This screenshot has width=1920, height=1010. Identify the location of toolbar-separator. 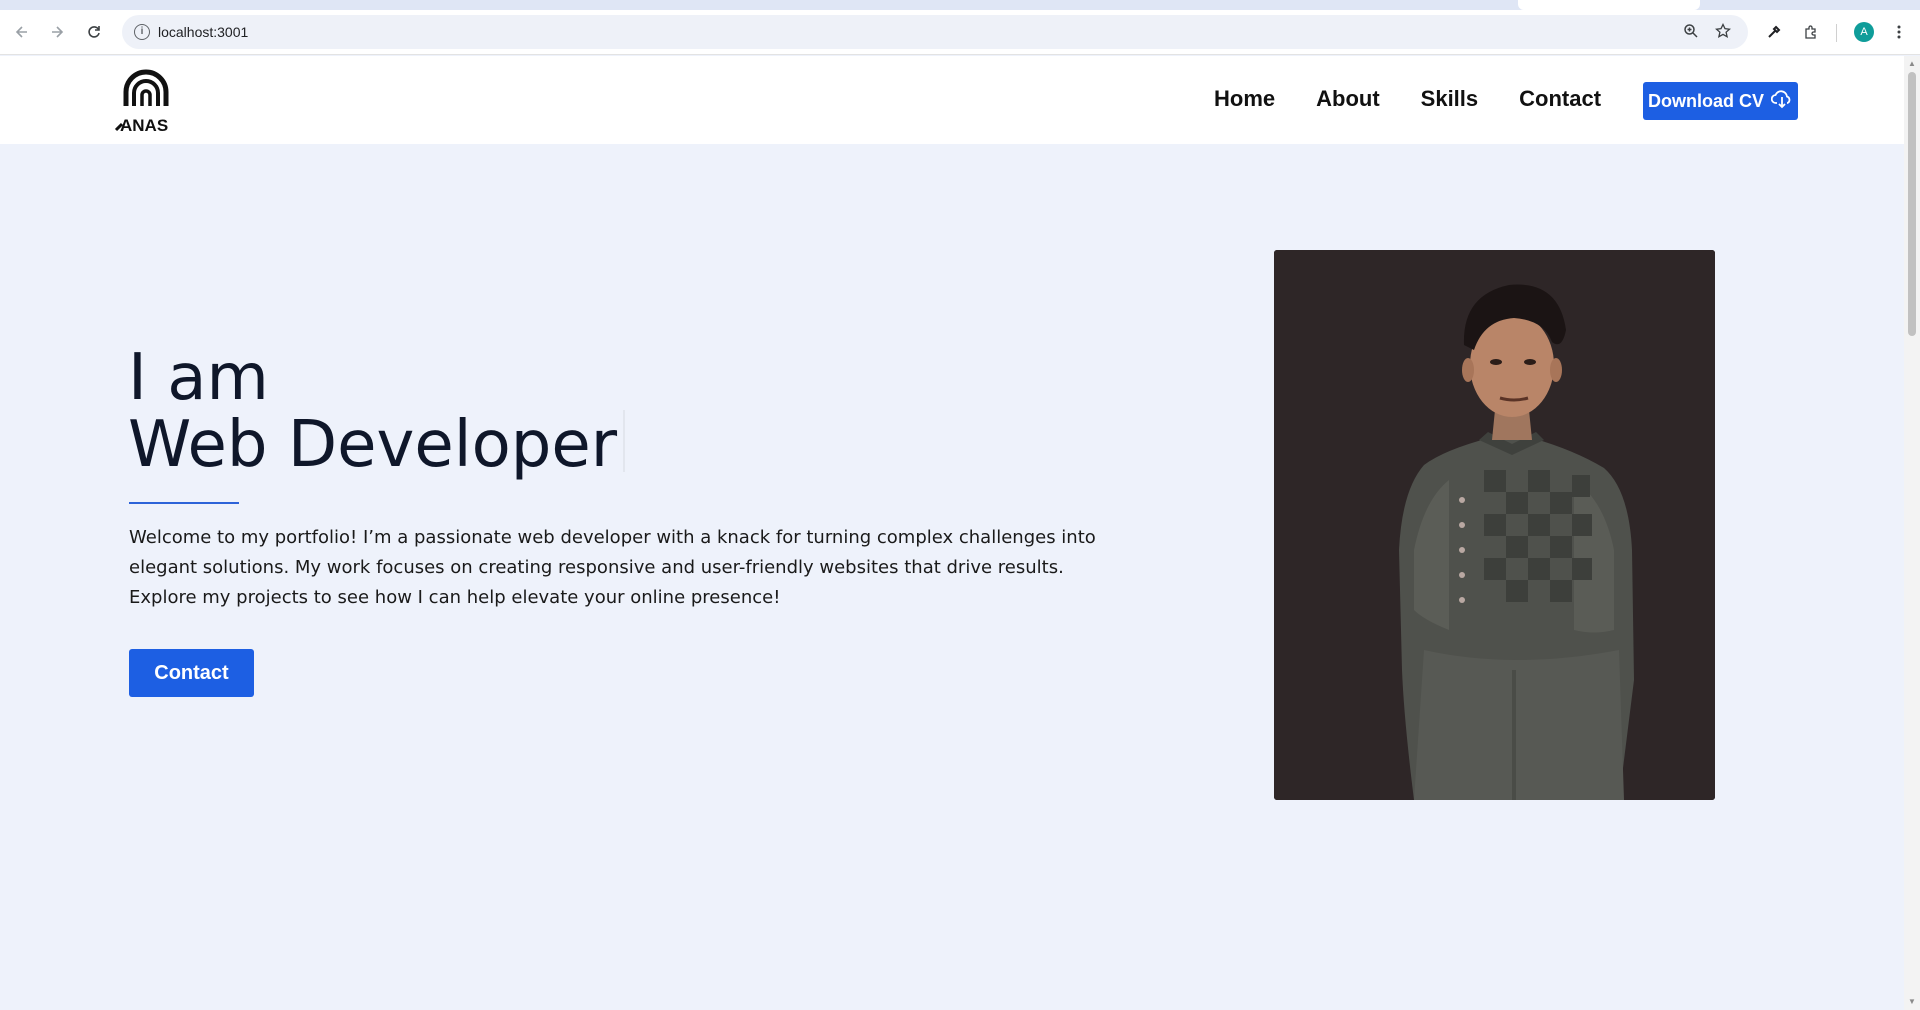
(1836, 33).